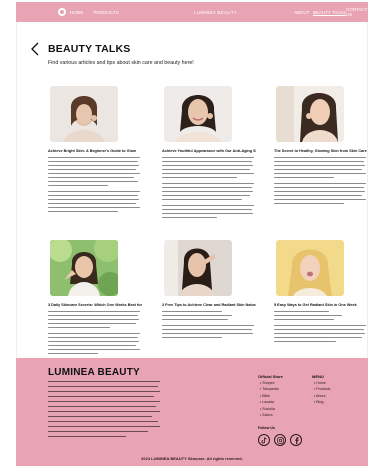  I want to click on instagram-icon, so click(280, 440).